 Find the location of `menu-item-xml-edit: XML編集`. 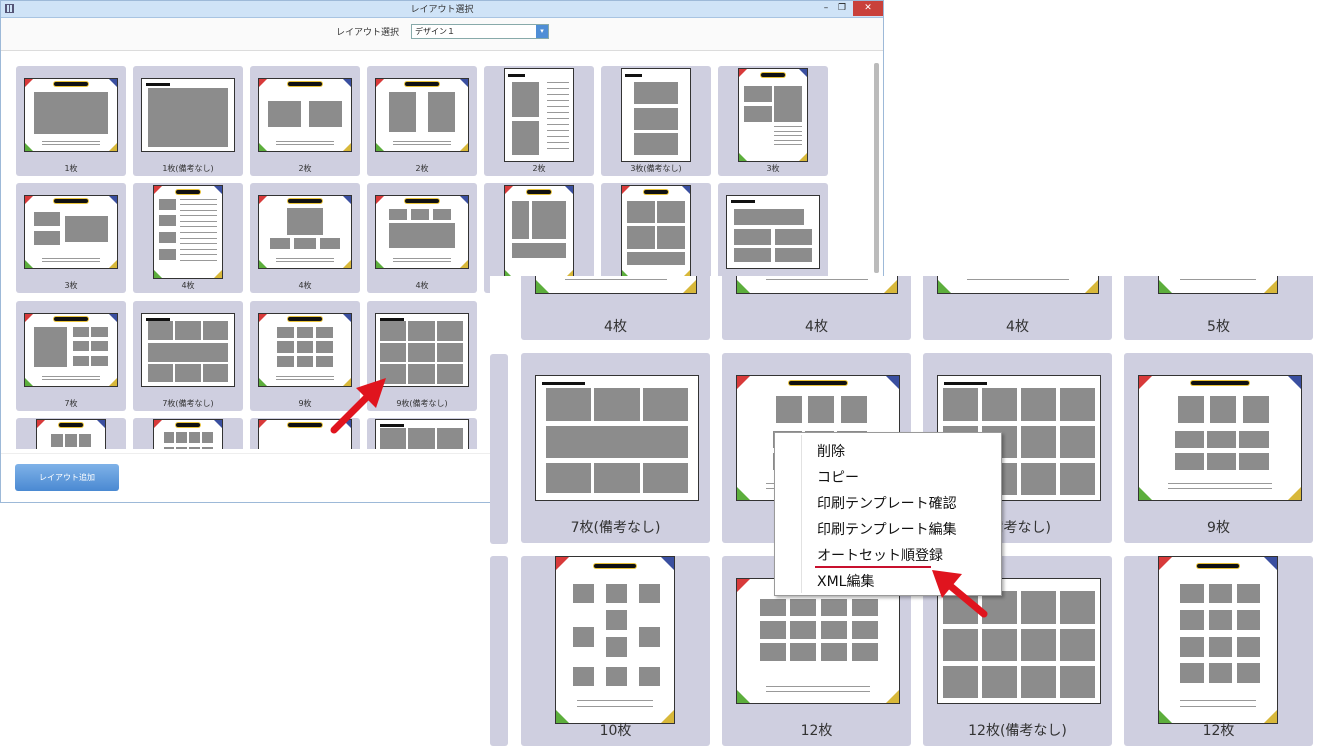

menu-item-xml-edit: XML編集 is located at coordinates (845, 581).